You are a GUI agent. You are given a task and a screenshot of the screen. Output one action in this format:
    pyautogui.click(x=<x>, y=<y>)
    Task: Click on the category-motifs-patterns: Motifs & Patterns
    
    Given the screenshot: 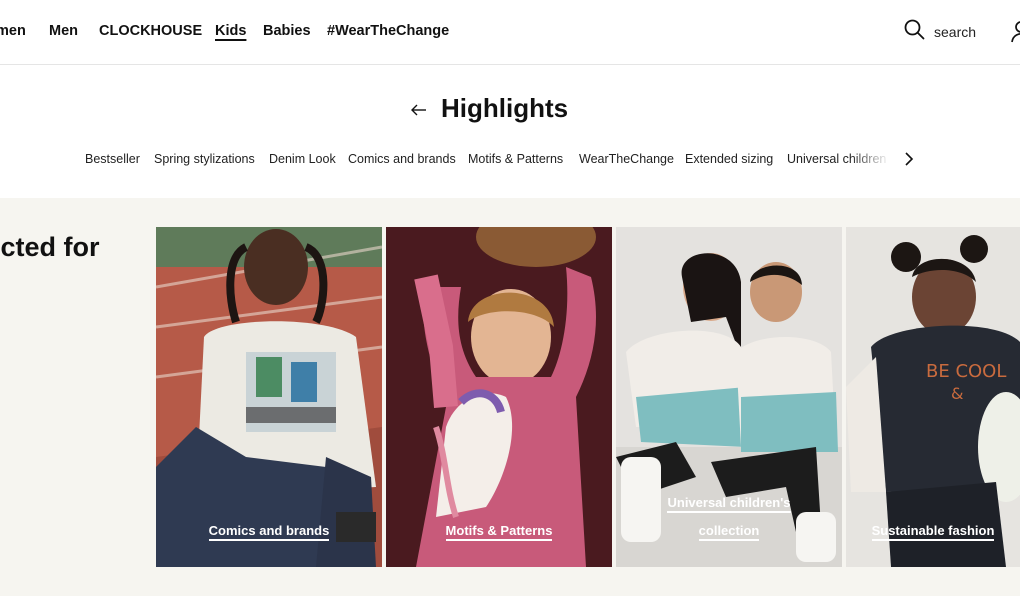 What is the action you would take?
    pyautogui.click(x=515, y=159)
    